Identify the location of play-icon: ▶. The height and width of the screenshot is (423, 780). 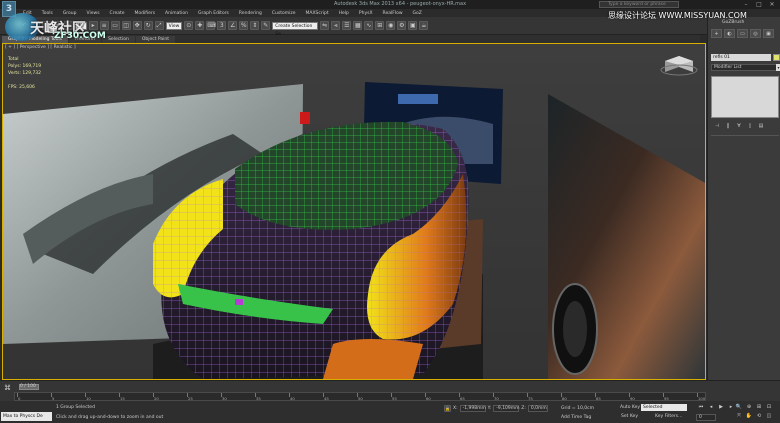
(721, 407).